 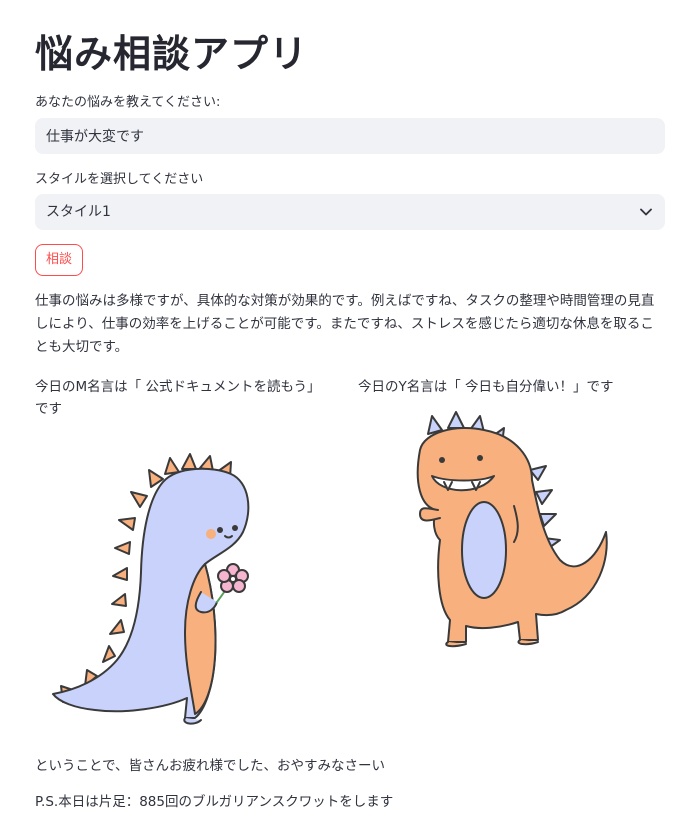 I want to click on worry-input, so click(x=350, y=136).